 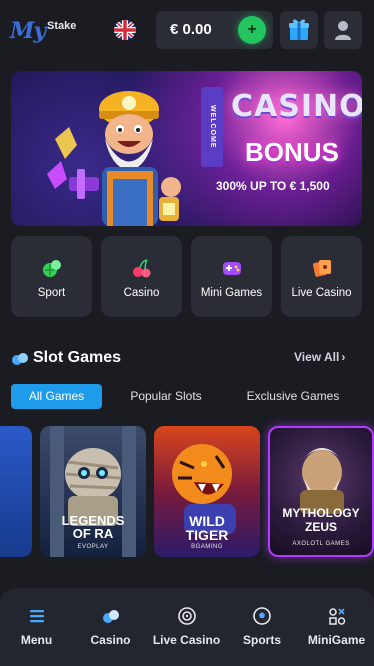 I want to click on welcome-tag: WELCOME, so click(x=212, y=127).